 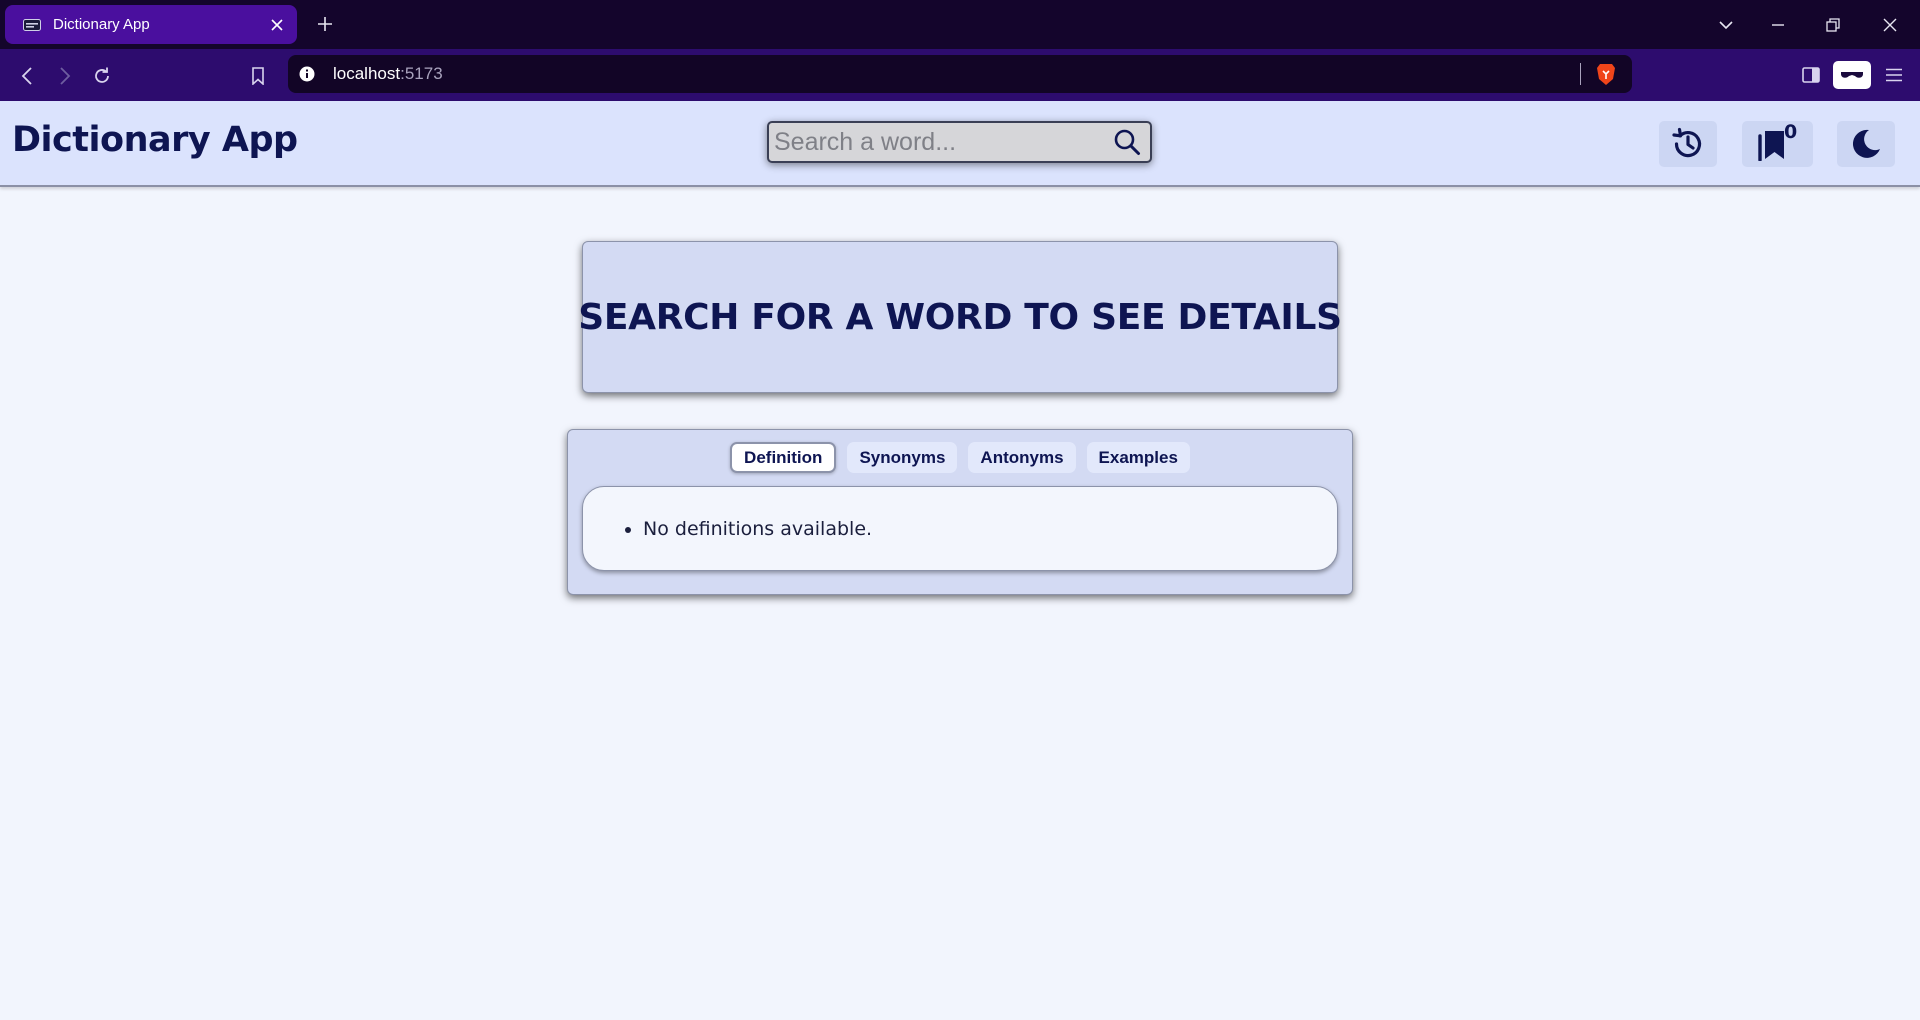 What do you see at coordinates (1726, 25) in the screenshot?
I see `tab-search-chevron-icon` at bounding box center [1726, 25].